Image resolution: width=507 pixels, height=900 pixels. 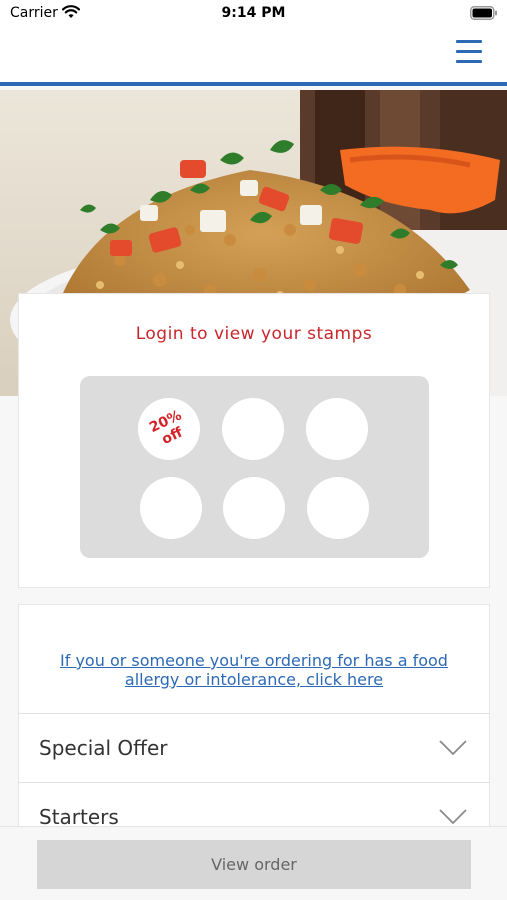 What do you see at coordinates (103, 748) in the screenshot?
I see `menu-section-label: Special Offer` at bounding box center [103, 748].